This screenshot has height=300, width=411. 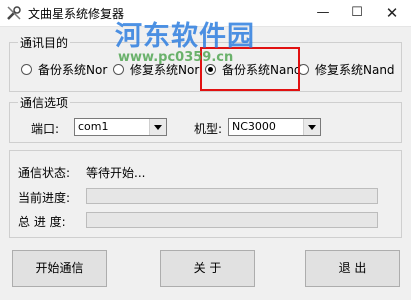 I want to click on port-select: com1, so click(x=120, y=127).